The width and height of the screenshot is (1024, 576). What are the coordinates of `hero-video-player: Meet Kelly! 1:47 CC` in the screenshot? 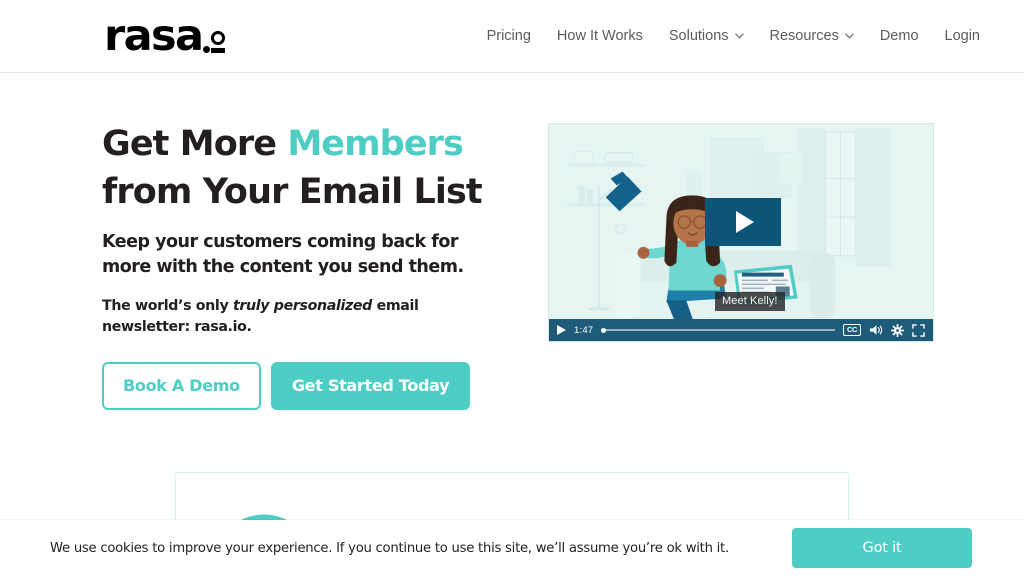 It's located at (741, 232).